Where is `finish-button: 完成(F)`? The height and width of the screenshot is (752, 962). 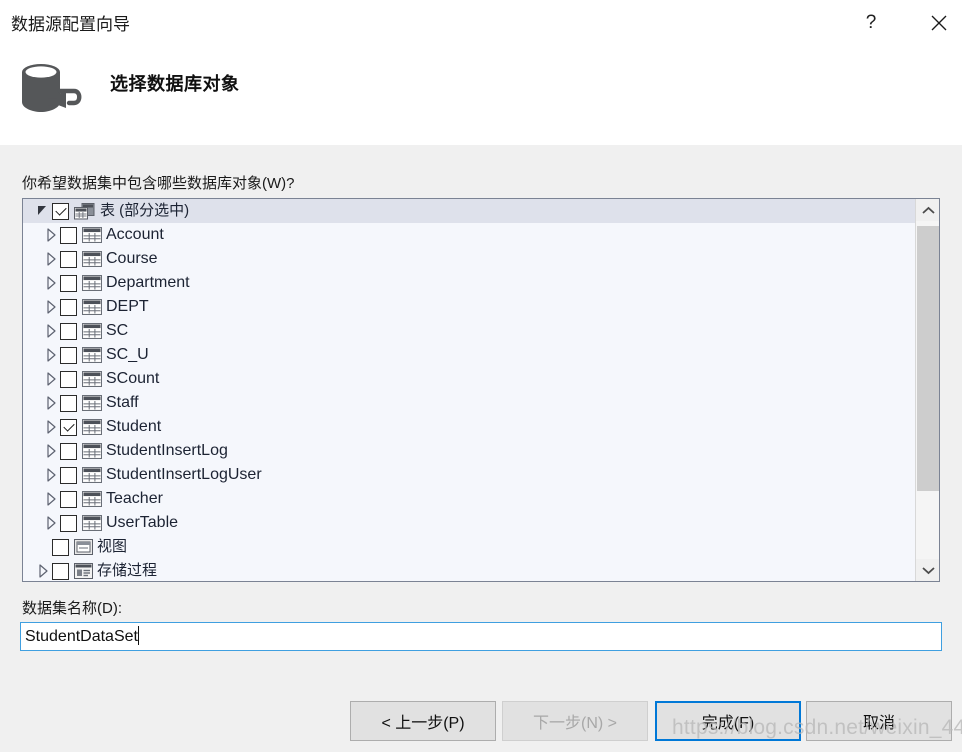 finish-button: 完成(F) is located at coordinates (728, 721).